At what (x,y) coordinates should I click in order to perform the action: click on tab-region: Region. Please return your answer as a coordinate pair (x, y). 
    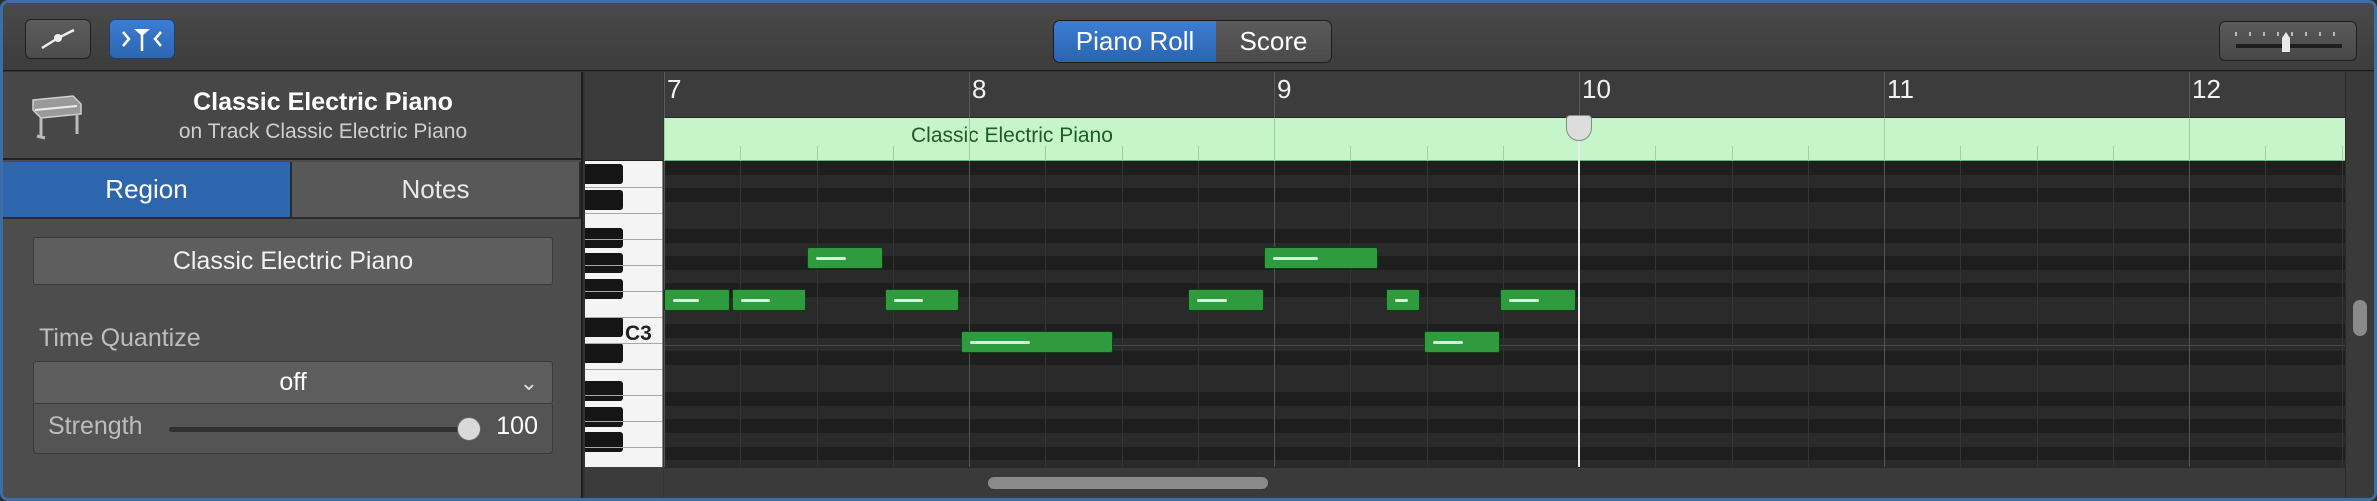
    Looking at the image, I should click on (147, 190).